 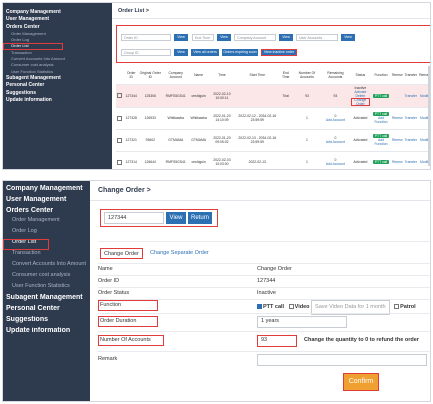 I want to click on name-value: Change Order, so click(x=274, y=269).